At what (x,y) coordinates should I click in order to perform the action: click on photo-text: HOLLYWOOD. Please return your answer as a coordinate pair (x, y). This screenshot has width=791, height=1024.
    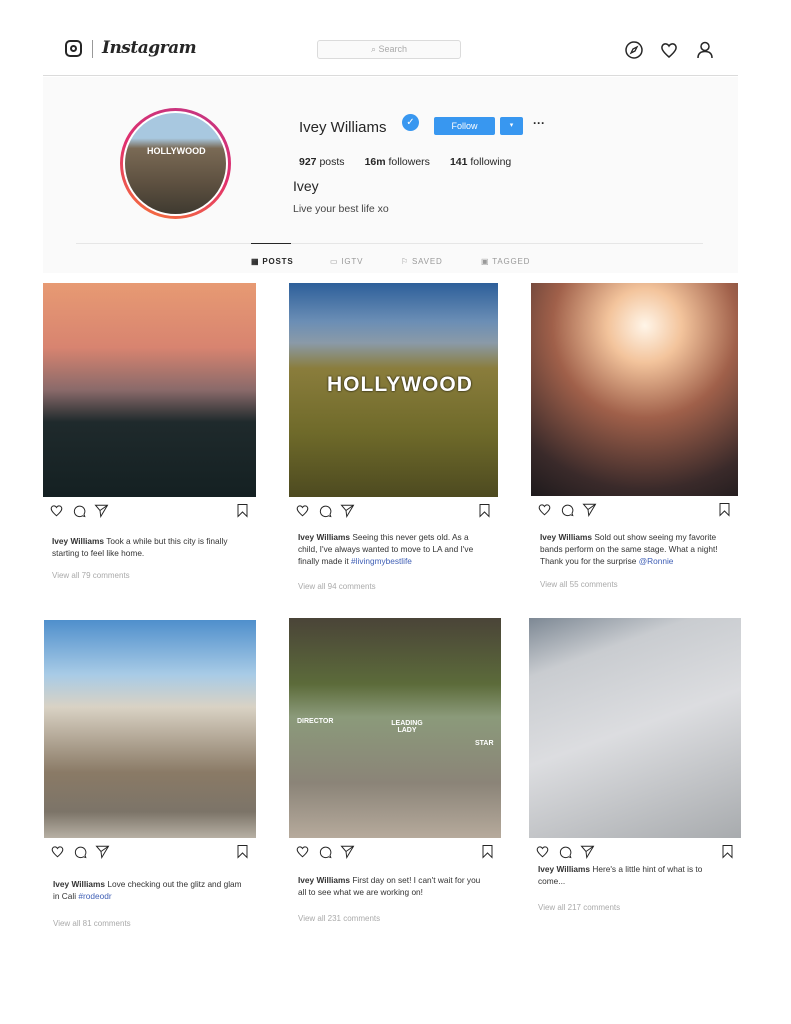
    Looking at the image, I should click on (400, 384).